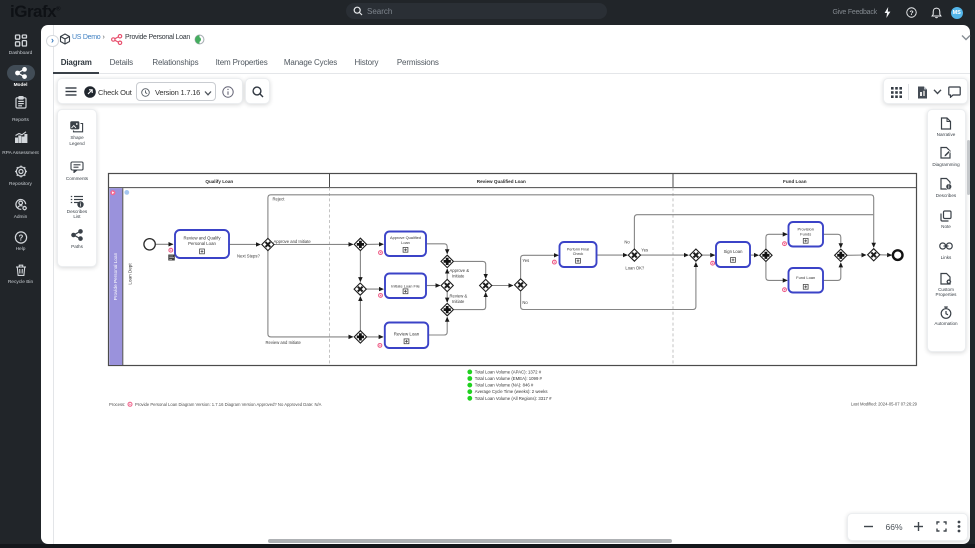 This screenshot has height=548, width=975. What do you see at coordinates (511, 391) in the screenshot?
I see `svg-text:Average Cycle Time (weeks): 2: Average Cycle Time (weeks): 2 weeks` at bounding box center [511, 391].